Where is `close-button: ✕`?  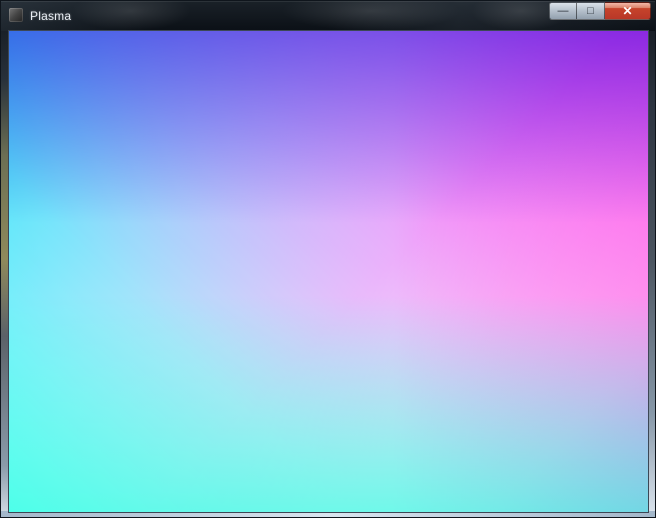
close-button: ✕ is located at coordinates (628, 11).